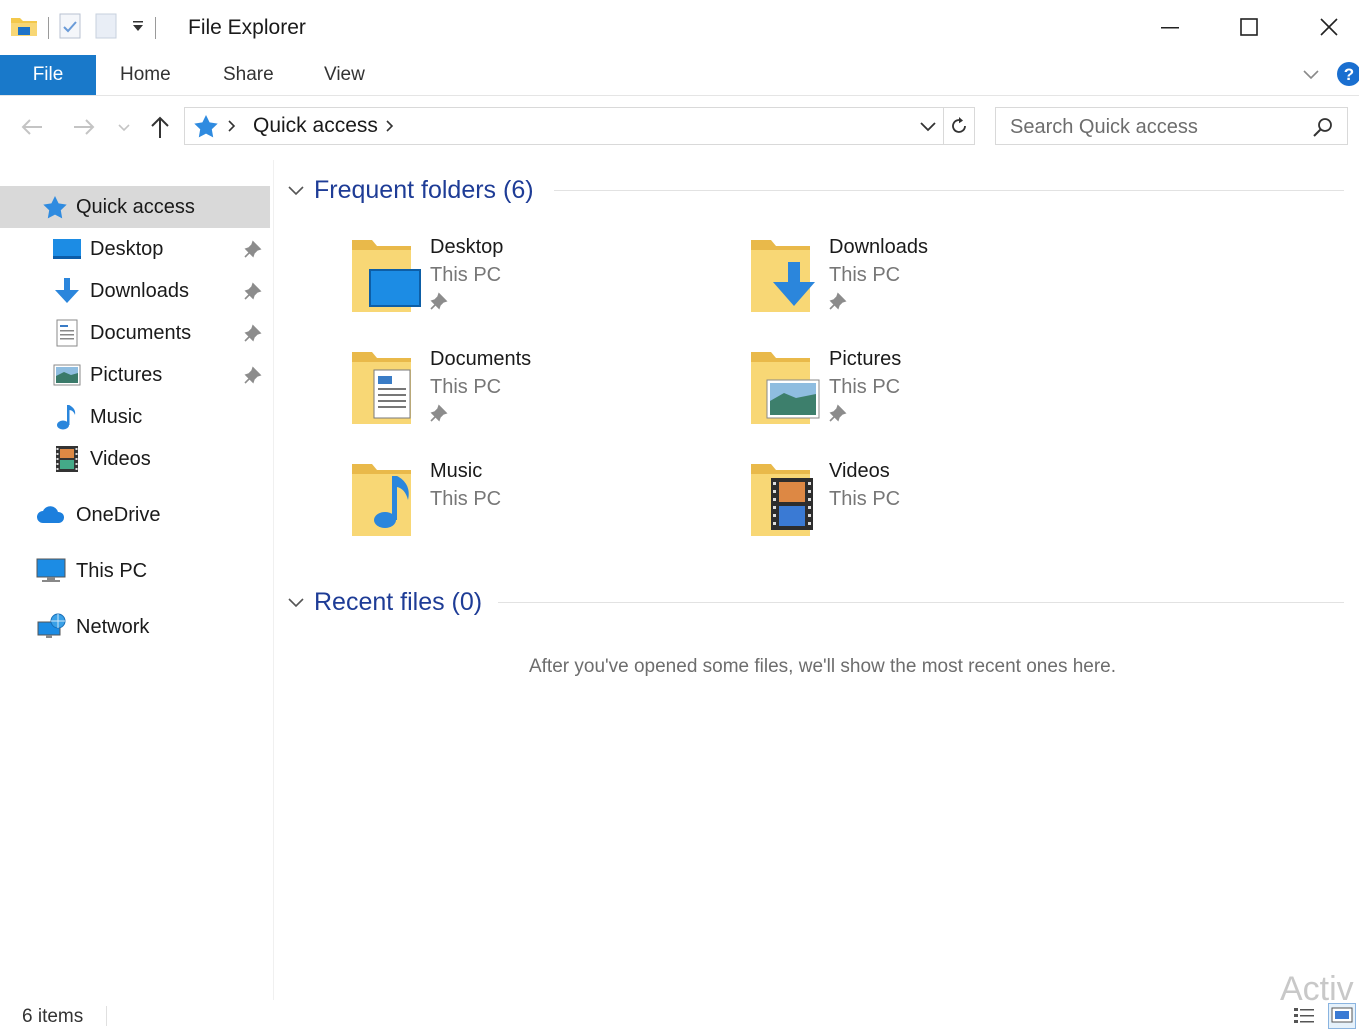 The width and height of the screenshot is (1359, 1033). Describe the element at coordinates (67, 333) in the screenshot. I see `documents-icon` at that location.